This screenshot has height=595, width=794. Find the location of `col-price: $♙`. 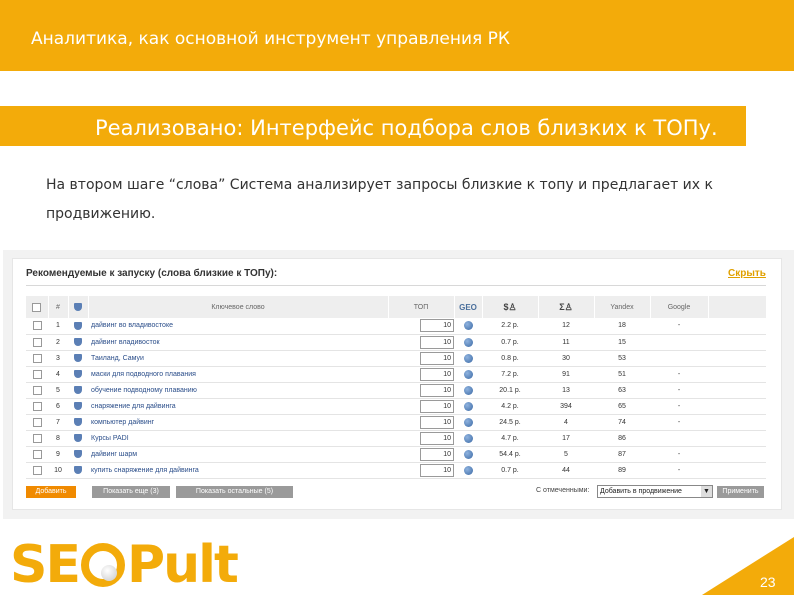

col-price: $♙ is located at coordinates (510, 307).